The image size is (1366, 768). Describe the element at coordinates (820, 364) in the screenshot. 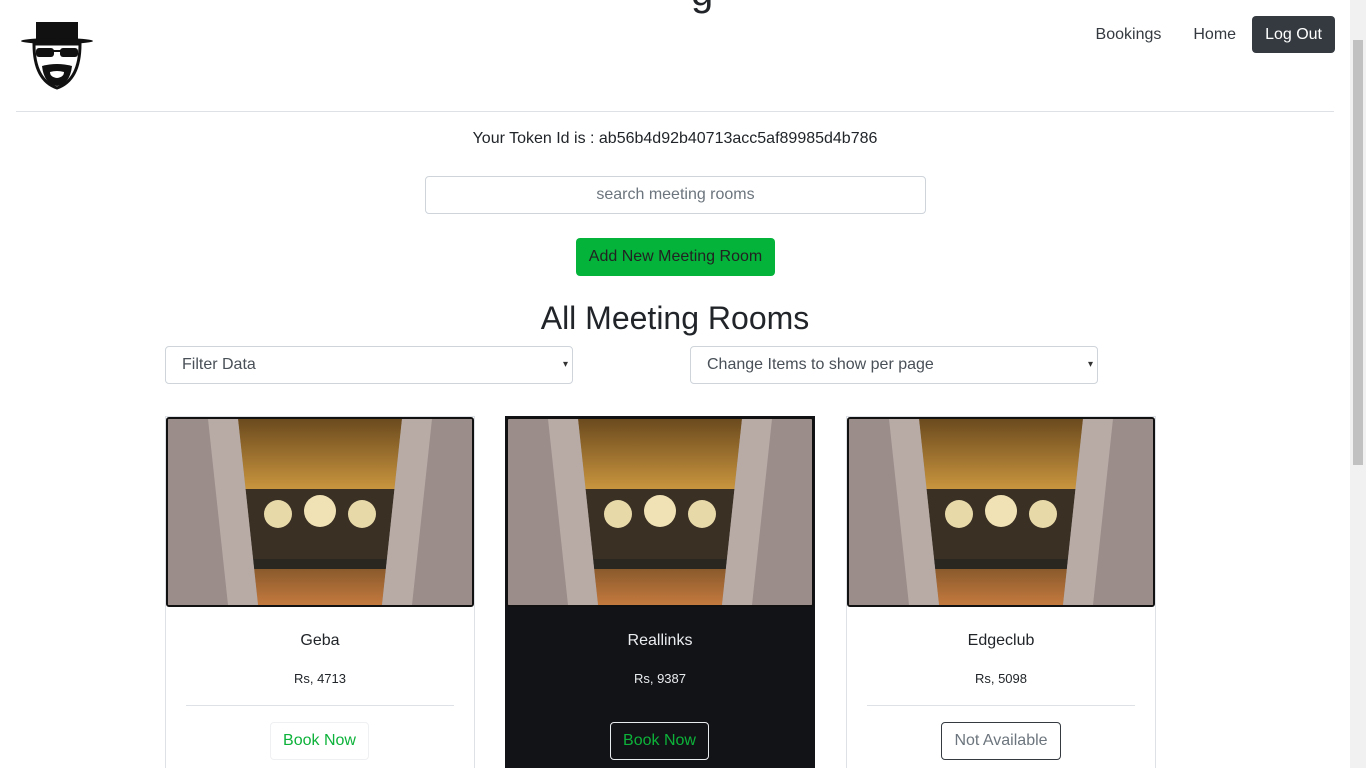

I see `items-per-page-select-value: Change Items to show per page` at that location.